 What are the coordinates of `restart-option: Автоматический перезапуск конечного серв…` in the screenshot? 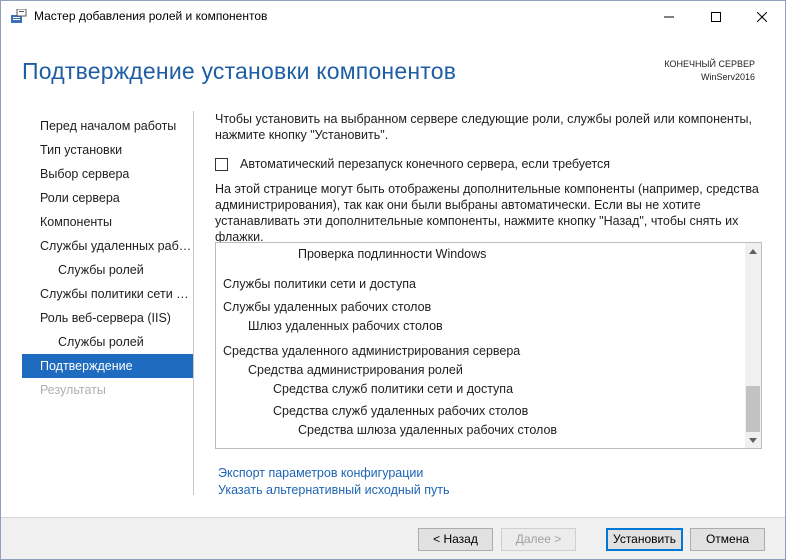 It's located at (412, 164).